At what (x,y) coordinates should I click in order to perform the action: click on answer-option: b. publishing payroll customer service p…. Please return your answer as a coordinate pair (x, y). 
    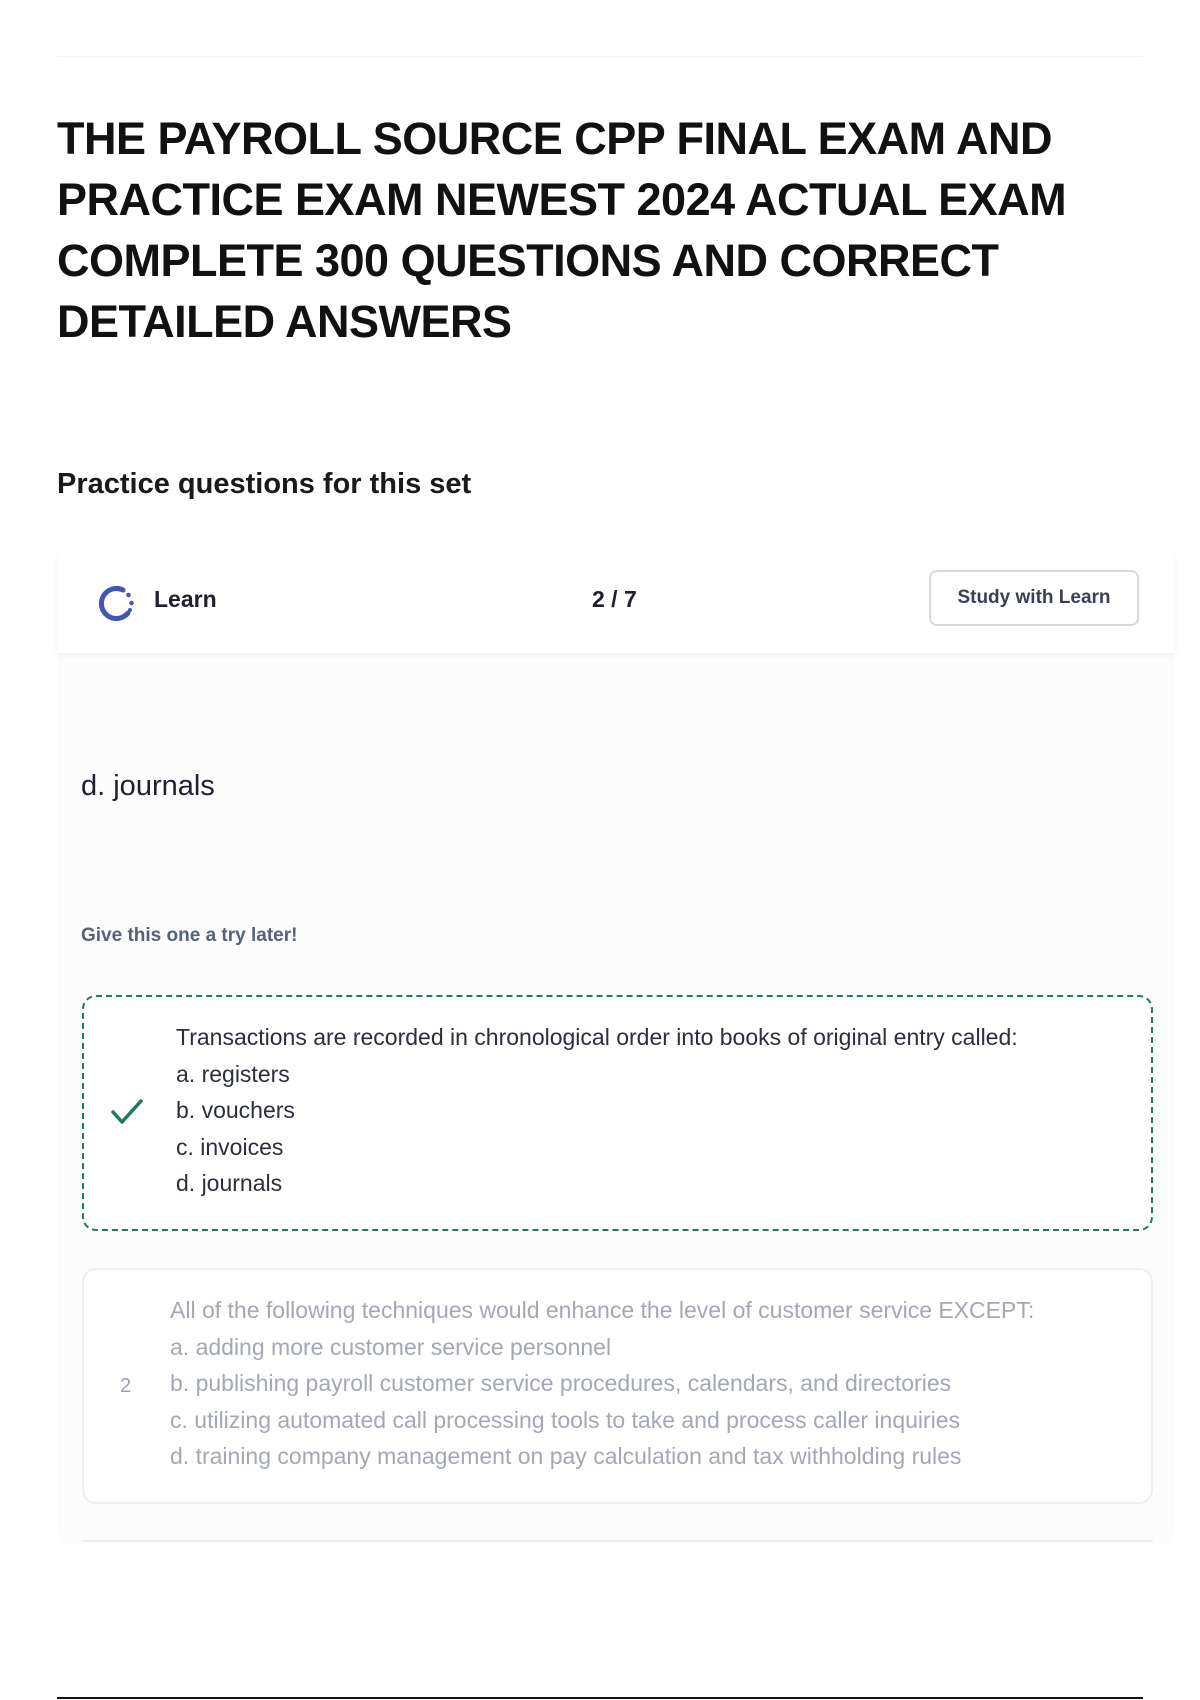
    Looking at the image, I should click on (561, 1383).